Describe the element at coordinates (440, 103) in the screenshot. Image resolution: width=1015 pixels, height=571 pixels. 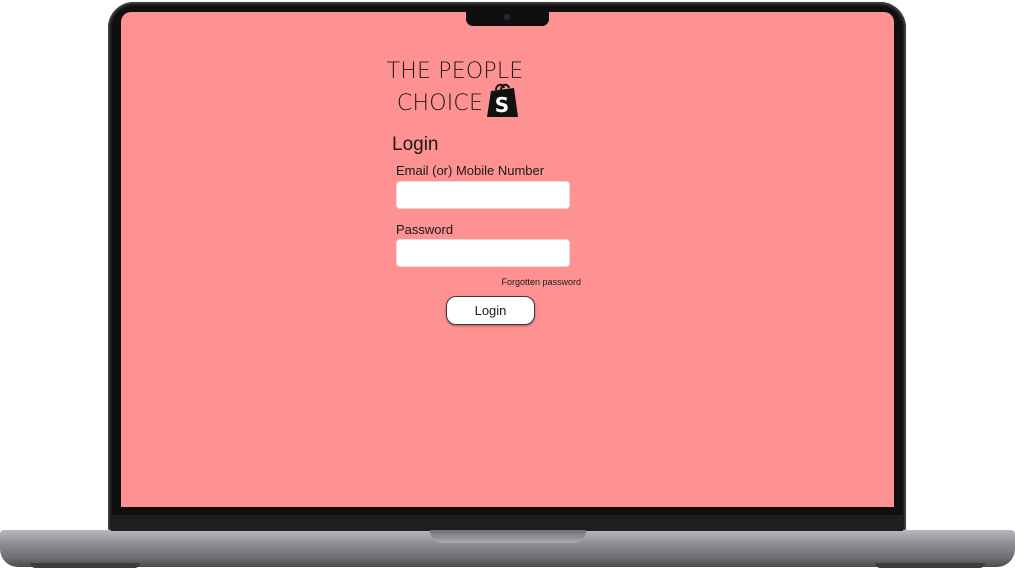
I see `brand-name-line2: CHOICE` at that location.